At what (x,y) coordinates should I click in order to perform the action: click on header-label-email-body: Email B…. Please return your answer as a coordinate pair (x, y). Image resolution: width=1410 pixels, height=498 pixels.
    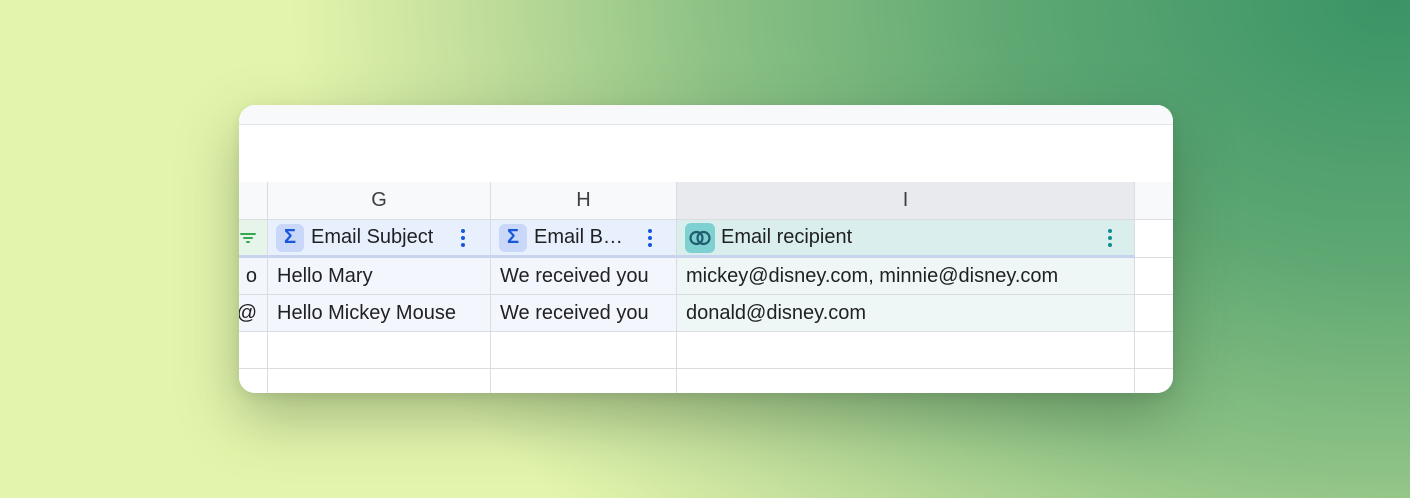
    Looking at the image, I should click on (578, 237).